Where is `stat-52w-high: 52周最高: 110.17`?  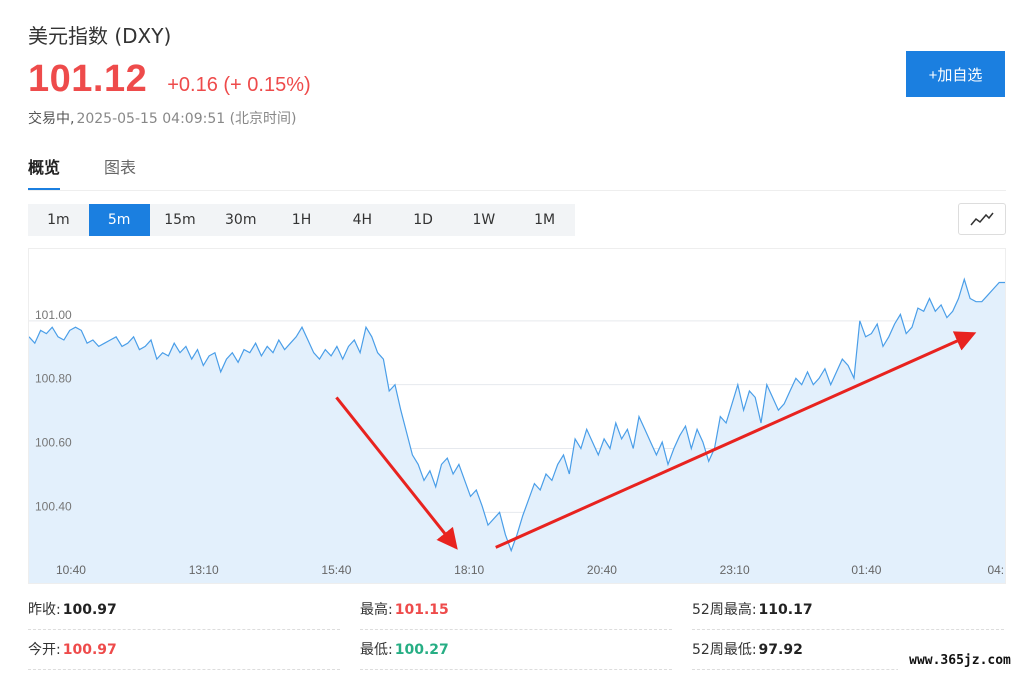 stat-52w-high: 52周最高: 110.17 is located at coordinates (848, 610).